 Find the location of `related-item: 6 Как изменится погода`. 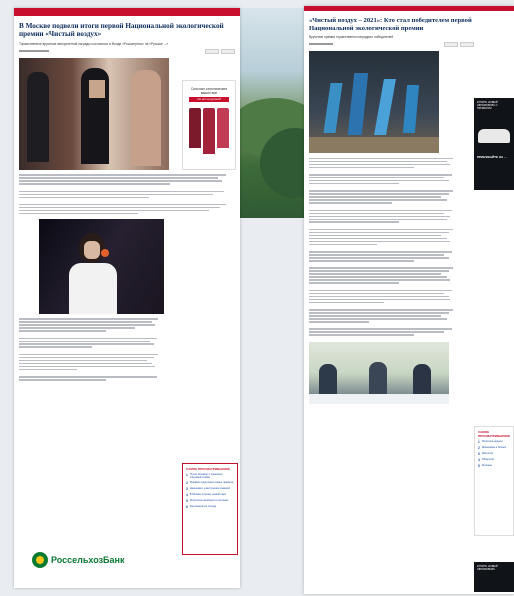

related-item: 6 Как изменится погода is located at coordinates (210, 507).